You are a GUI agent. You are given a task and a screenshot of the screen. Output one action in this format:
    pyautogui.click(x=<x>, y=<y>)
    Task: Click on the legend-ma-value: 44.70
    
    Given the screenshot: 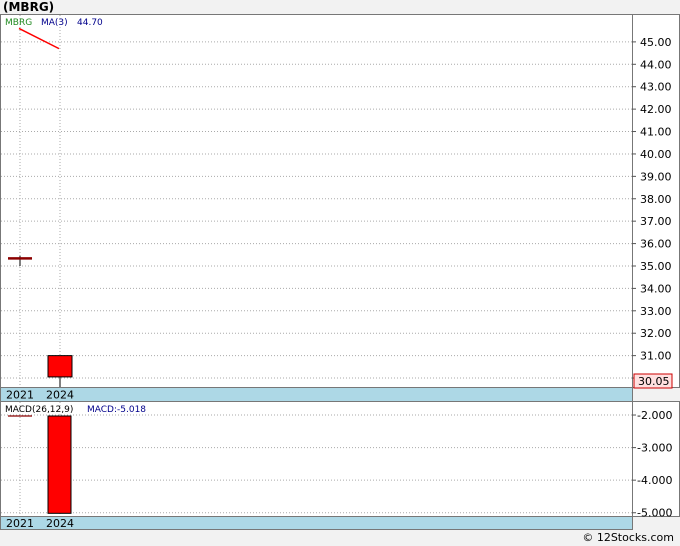 What is the action you would take?
    pyautogui.click(x=90, y=23)
    